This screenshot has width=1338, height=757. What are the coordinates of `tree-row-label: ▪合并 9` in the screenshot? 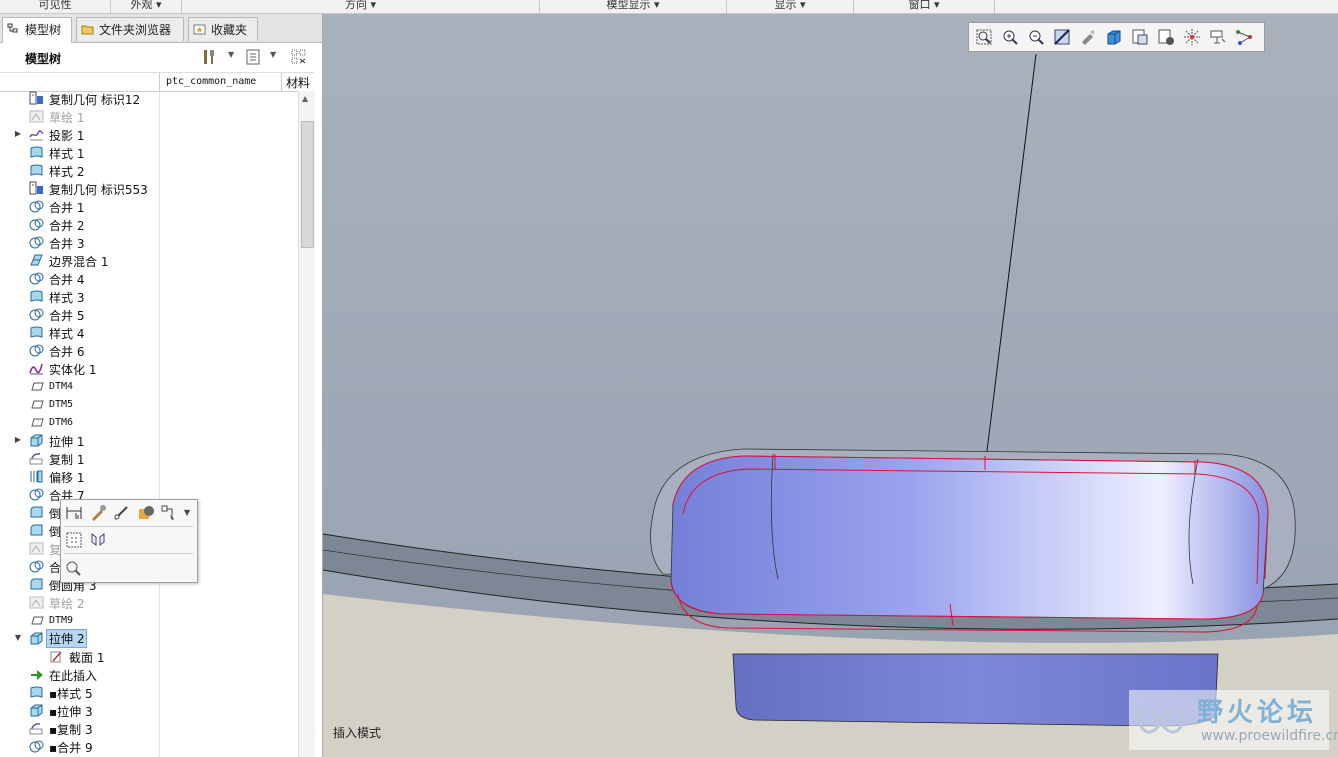 It's located at (71, 748).